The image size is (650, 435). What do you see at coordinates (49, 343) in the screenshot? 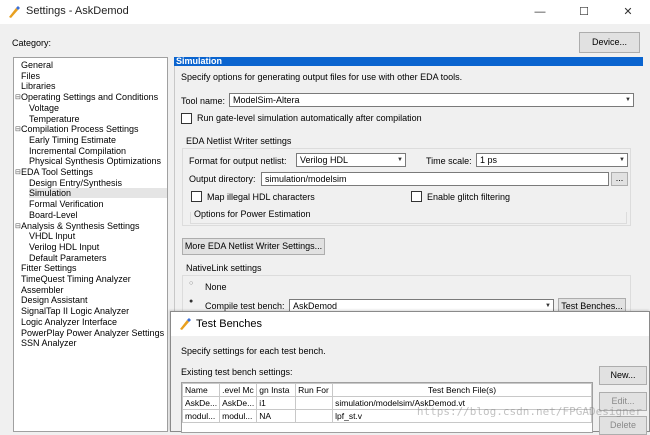
I see `tree-item: SSN Analyzer` at bounding box center [49, 343].